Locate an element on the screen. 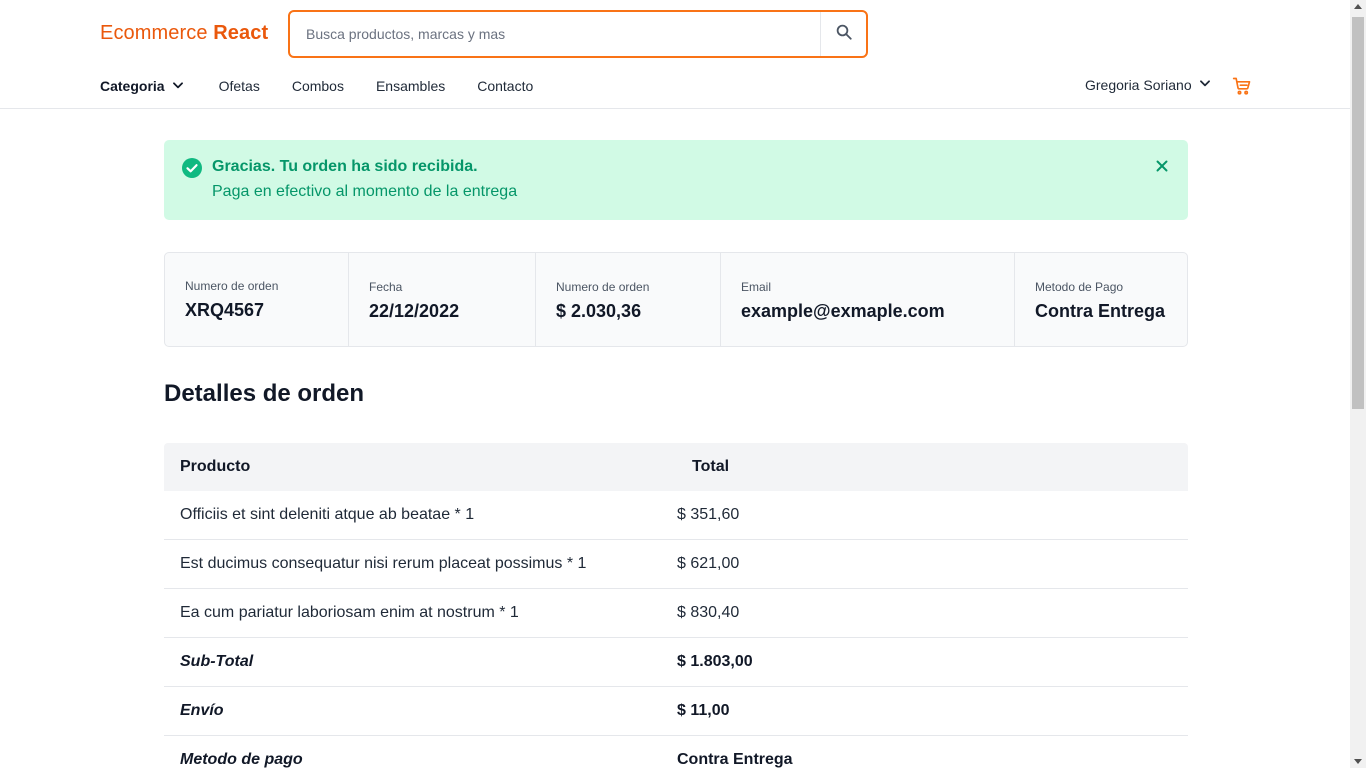 Image resolution: width=1366 pixels, height=768 pixels. summary-date: Fecha 22/12/2022 is located at coordinates (442, 299).